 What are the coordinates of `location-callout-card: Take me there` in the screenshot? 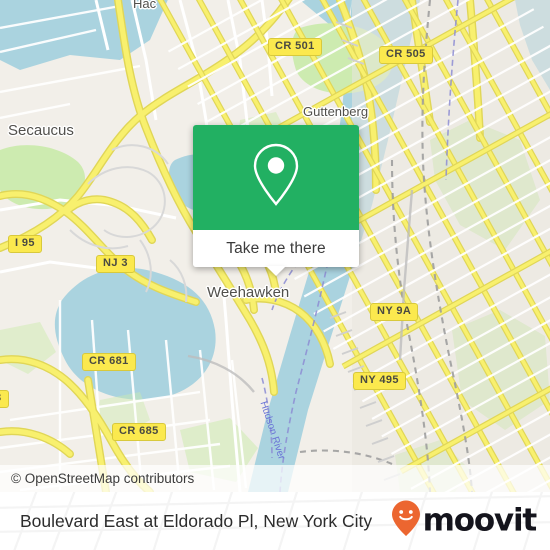 It's located at (276, 200).